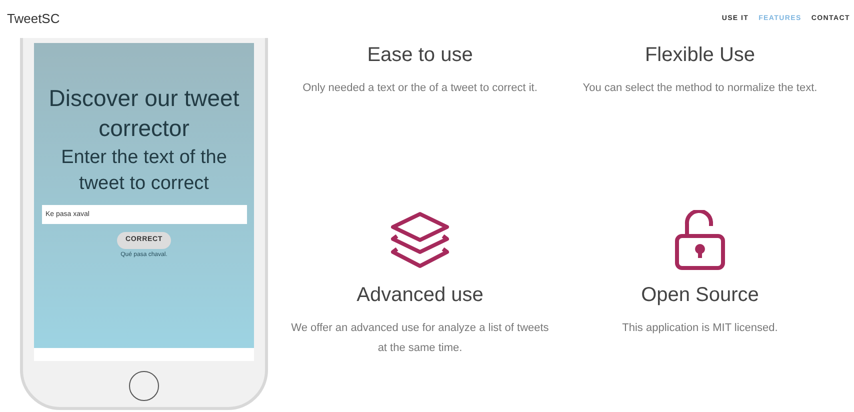 This screenshot has height=412, width=854. I want to click on brand-logo: TweetSC, so click(33, 19).